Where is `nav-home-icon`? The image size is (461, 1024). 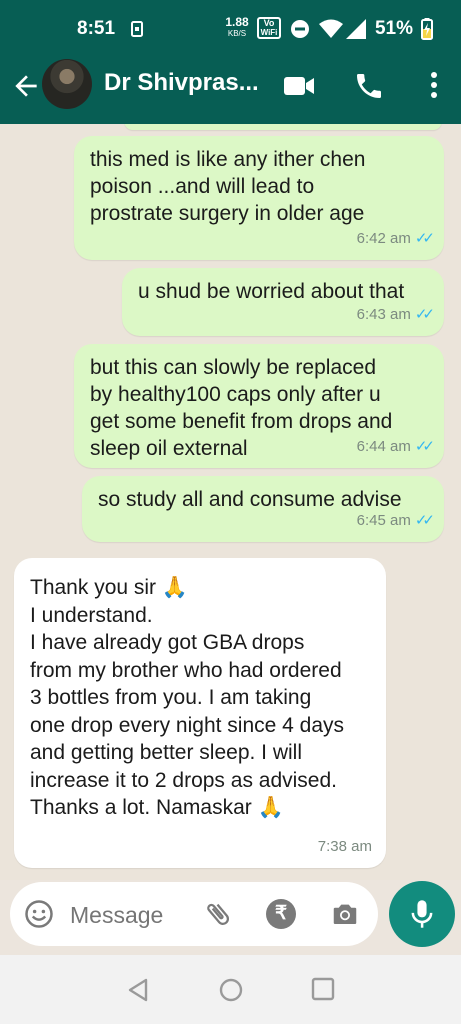 nav-home-icon is located at coordinates (231, 990).